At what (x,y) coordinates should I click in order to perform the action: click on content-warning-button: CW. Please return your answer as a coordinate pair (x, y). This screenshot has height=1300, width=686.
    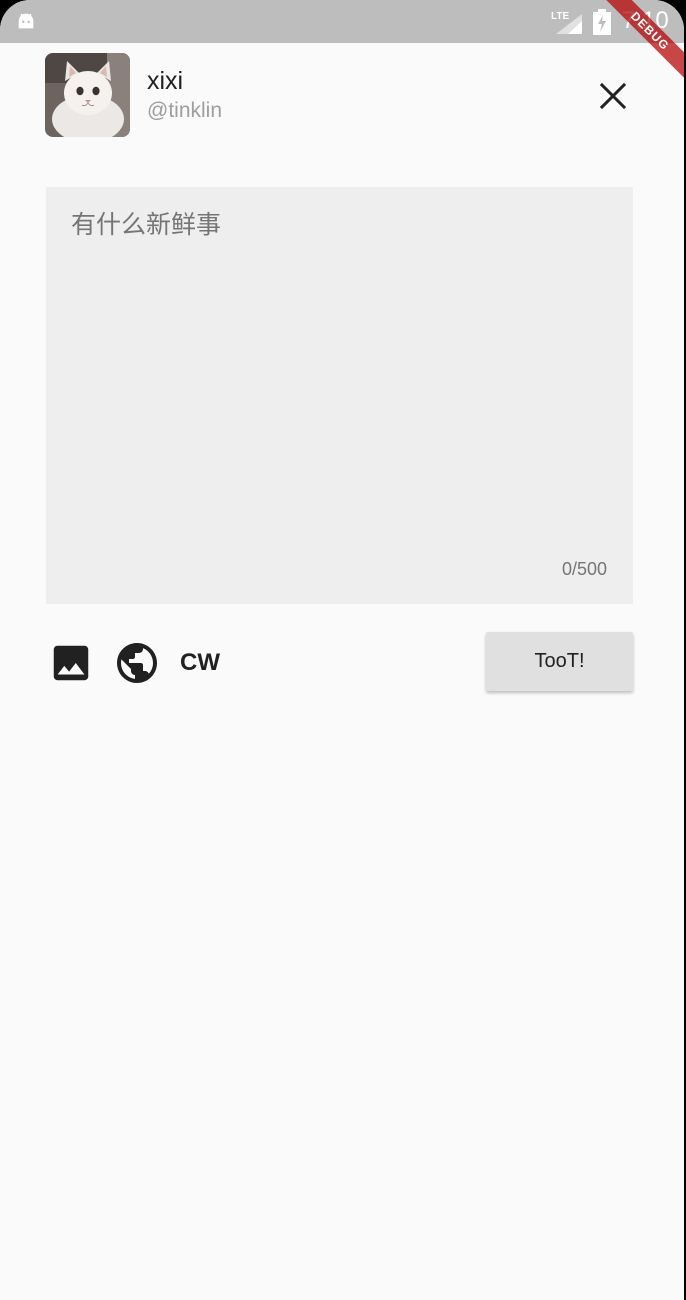
    Looking at the image, I should click on (200, 663).